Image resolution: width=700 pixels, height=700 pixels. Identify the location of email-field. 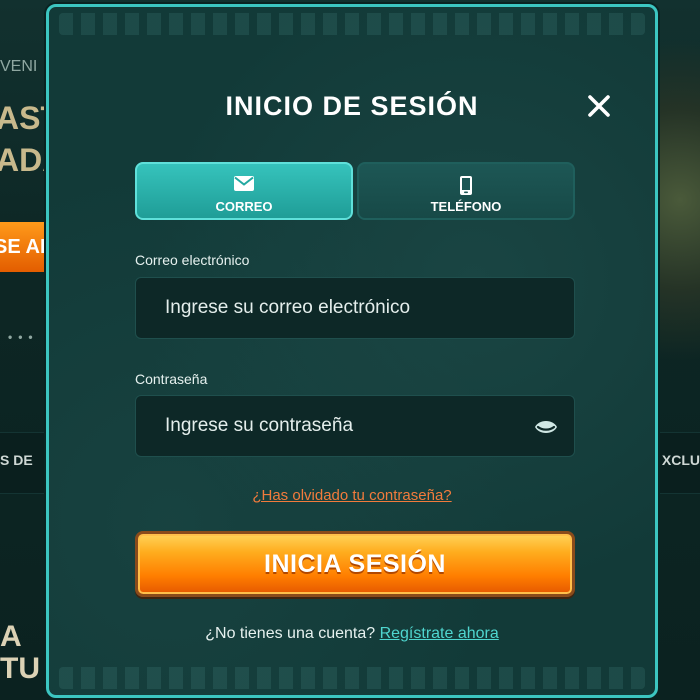
(355, 308).